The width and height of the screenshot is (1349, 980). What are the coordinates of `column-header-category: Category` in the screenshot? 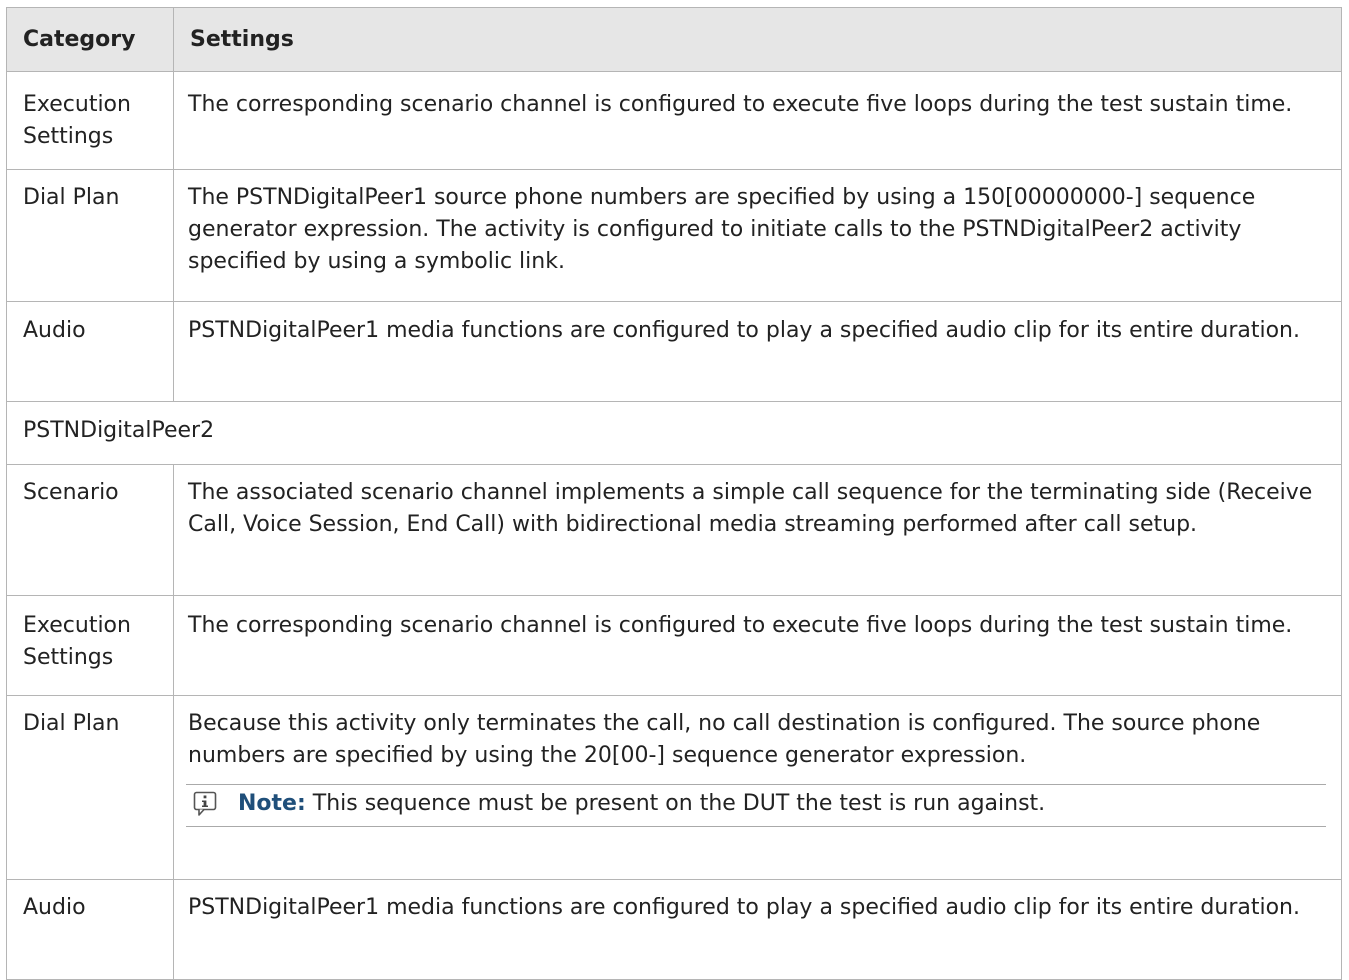 It's located at (90, 39).